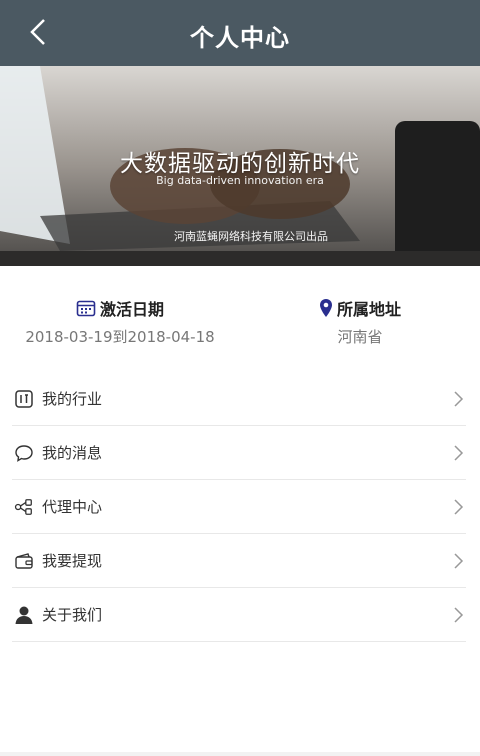  What do you see at coordinates (131, 309) in the screenshot?
I see `activation-label: 激活日期` at bounding box center [131, 309].